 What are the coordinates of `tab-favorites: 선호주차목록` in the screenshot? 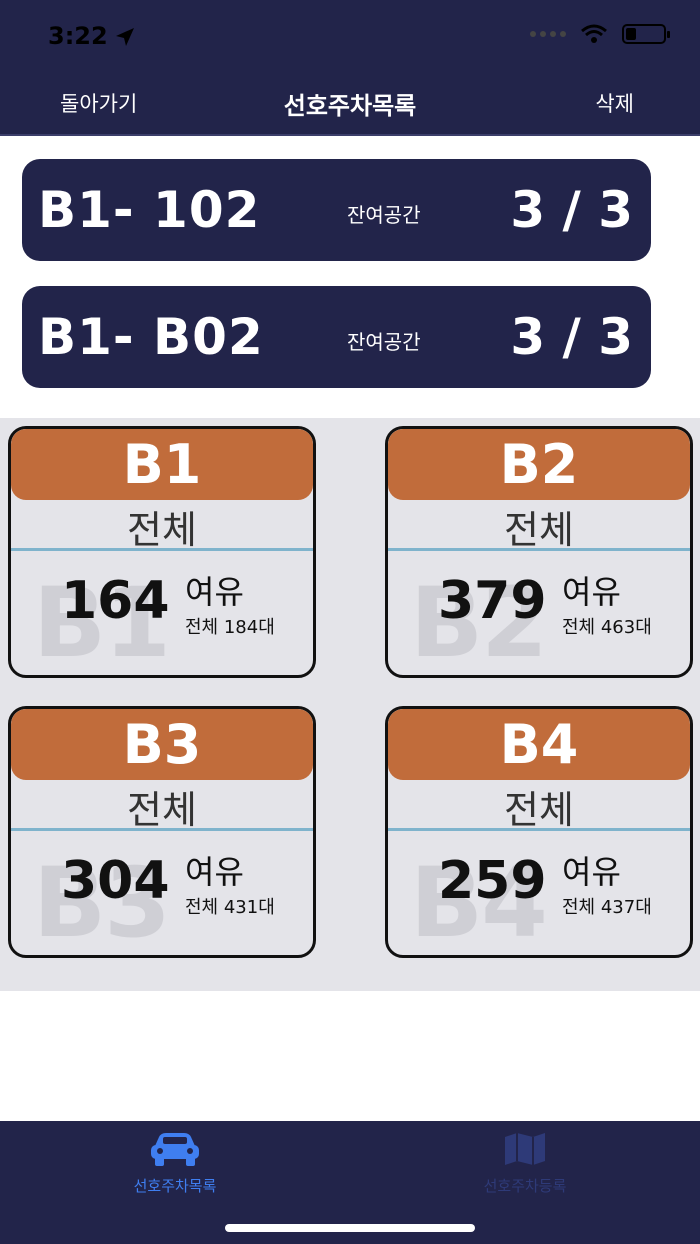 It's located at (175, 1163).